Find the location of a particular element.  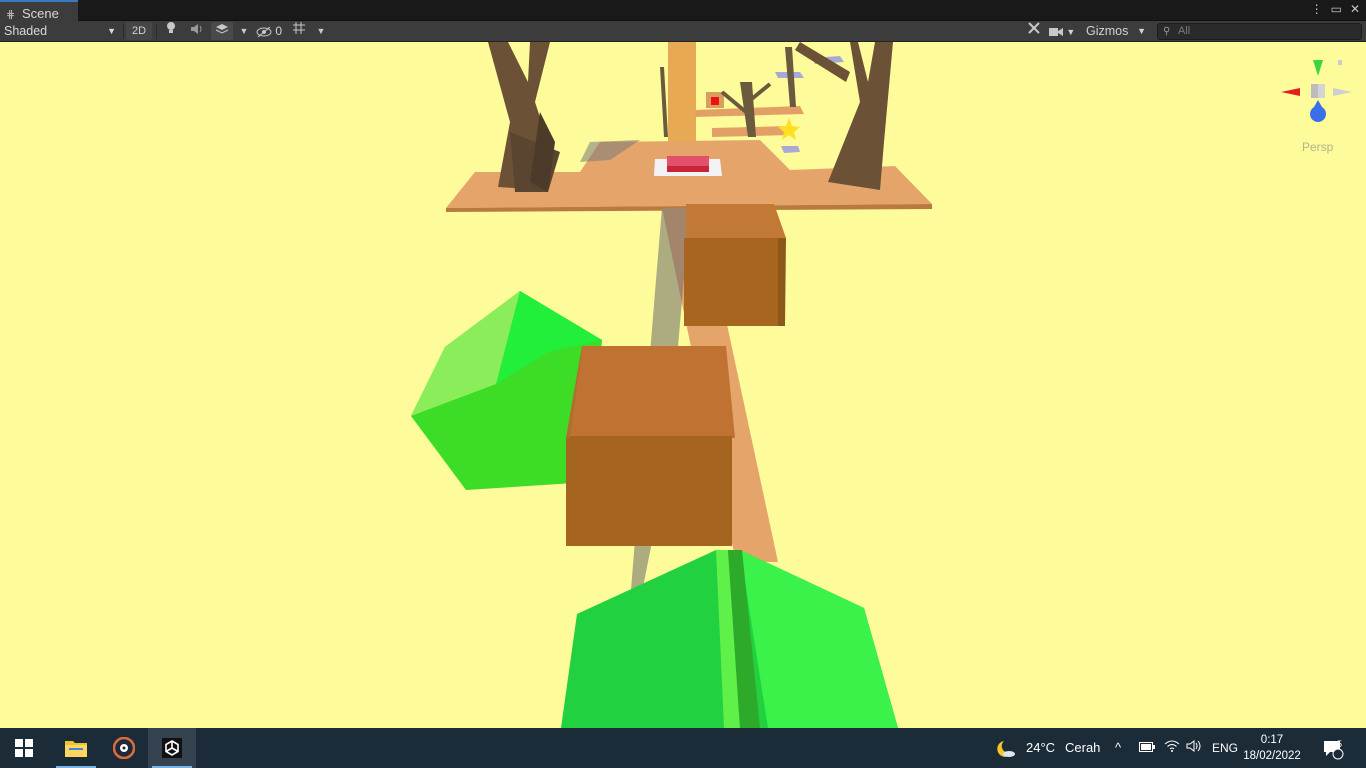

distant-pad is located at coordinates (790, 149).